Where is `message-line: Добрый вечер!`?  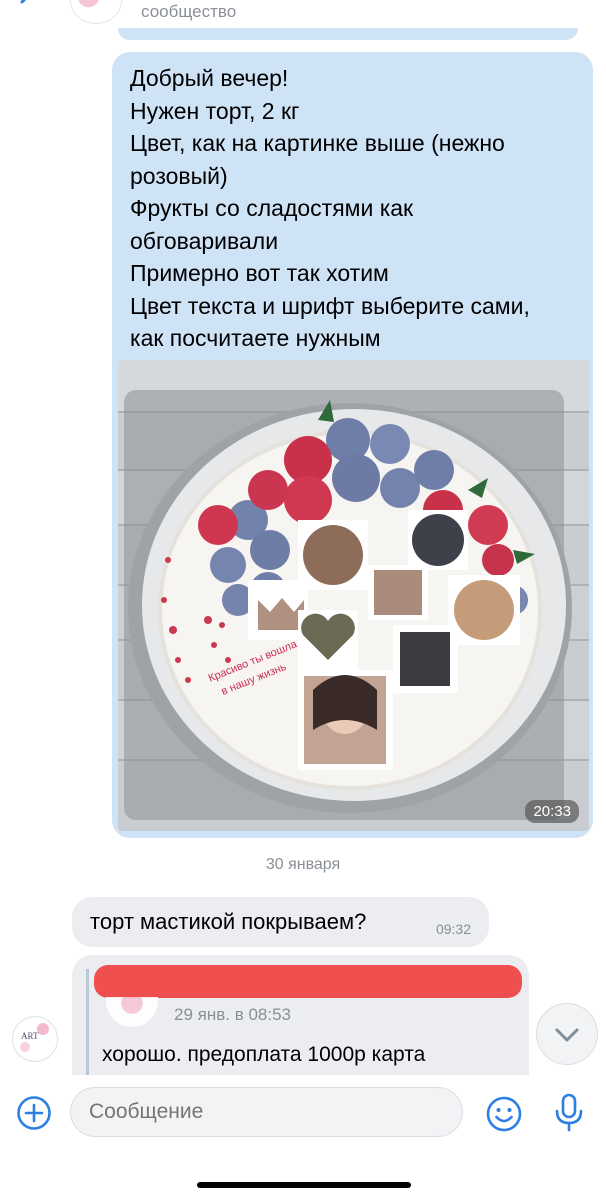 message-line: Добрый вечер! is located at coordinates (209, 78).